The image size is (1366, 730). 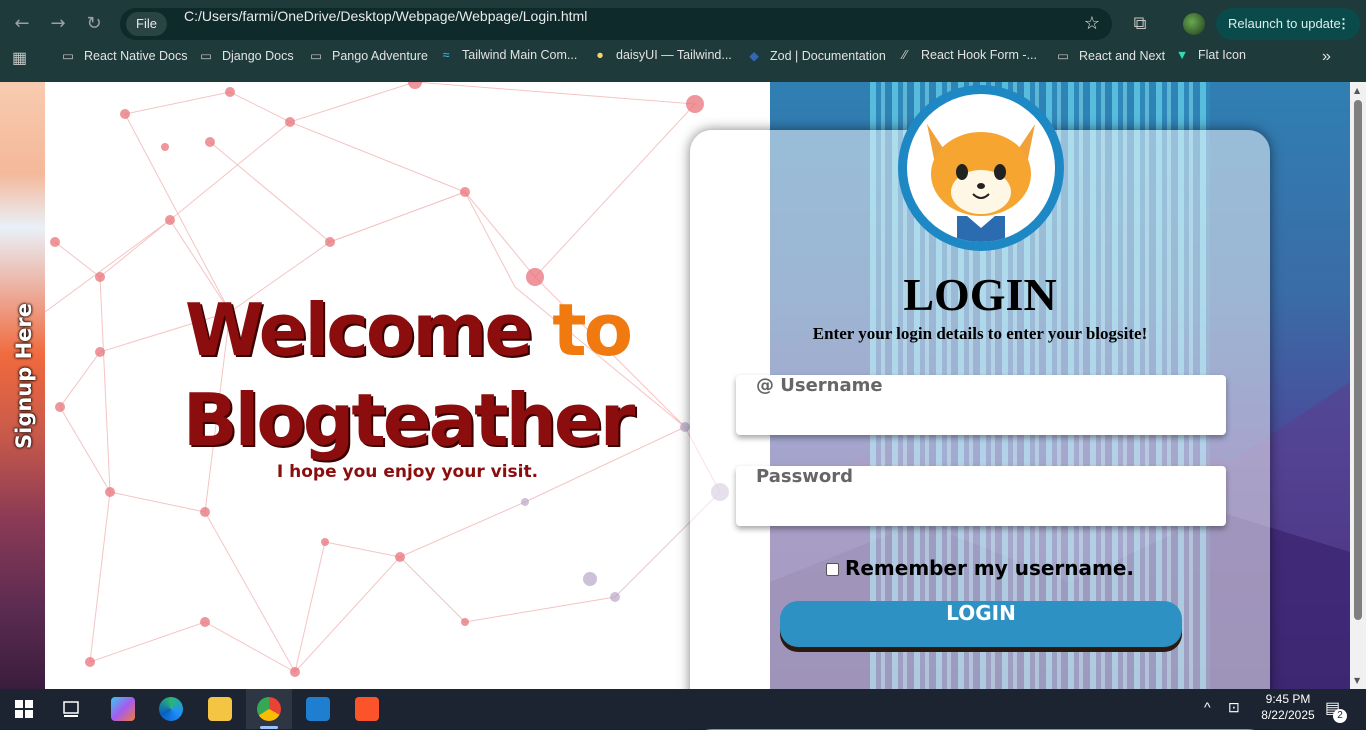 What do you see at coordinates (258, 56) in the screenshot?
I see `bookmark-label: Django Docs` at bounding box center [258, 56].